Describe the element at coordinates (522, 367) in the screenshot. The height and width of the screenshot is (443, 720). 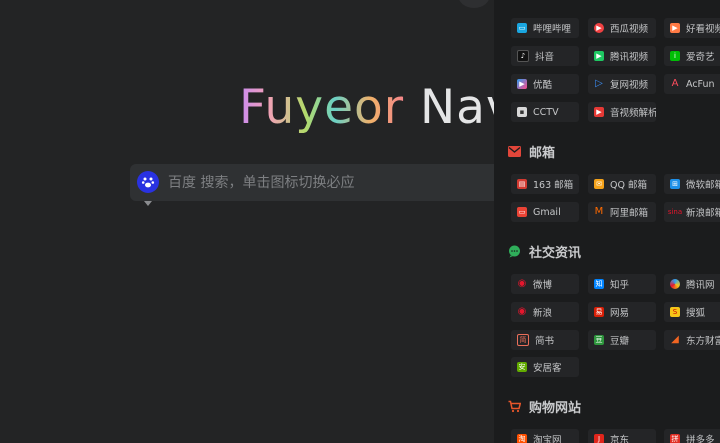
I see `anjuke-icon: 安` at that location.